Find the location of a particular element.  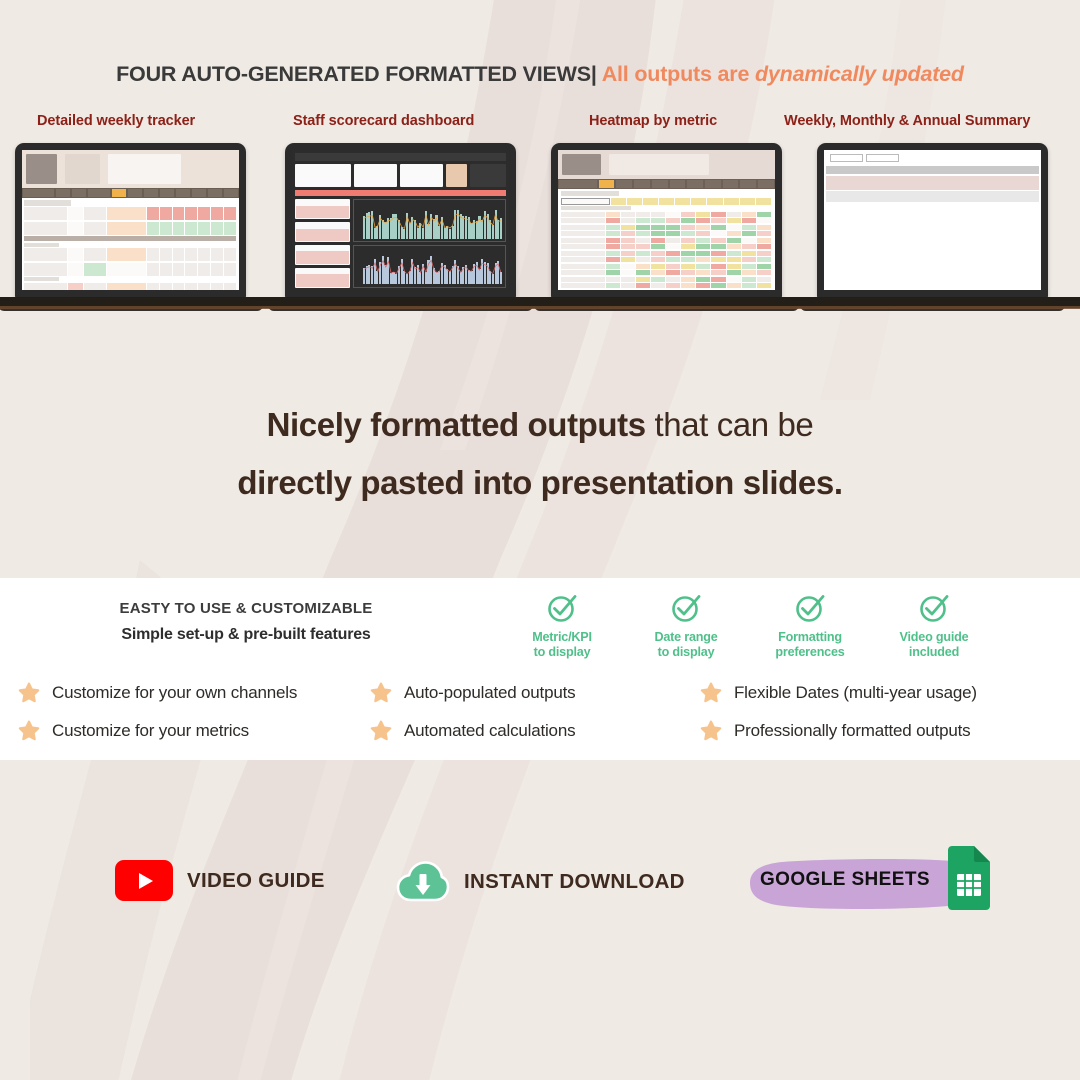

overview-toolbar is located at coordinates (932, 158).